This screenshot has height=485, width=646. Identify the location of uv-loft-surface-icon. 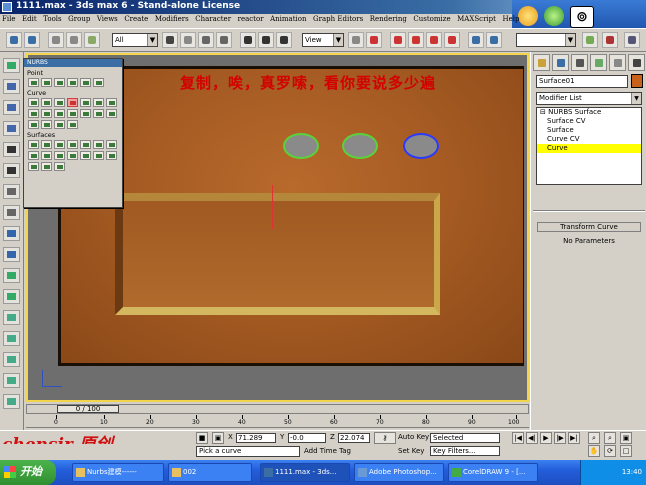
(85, 155).